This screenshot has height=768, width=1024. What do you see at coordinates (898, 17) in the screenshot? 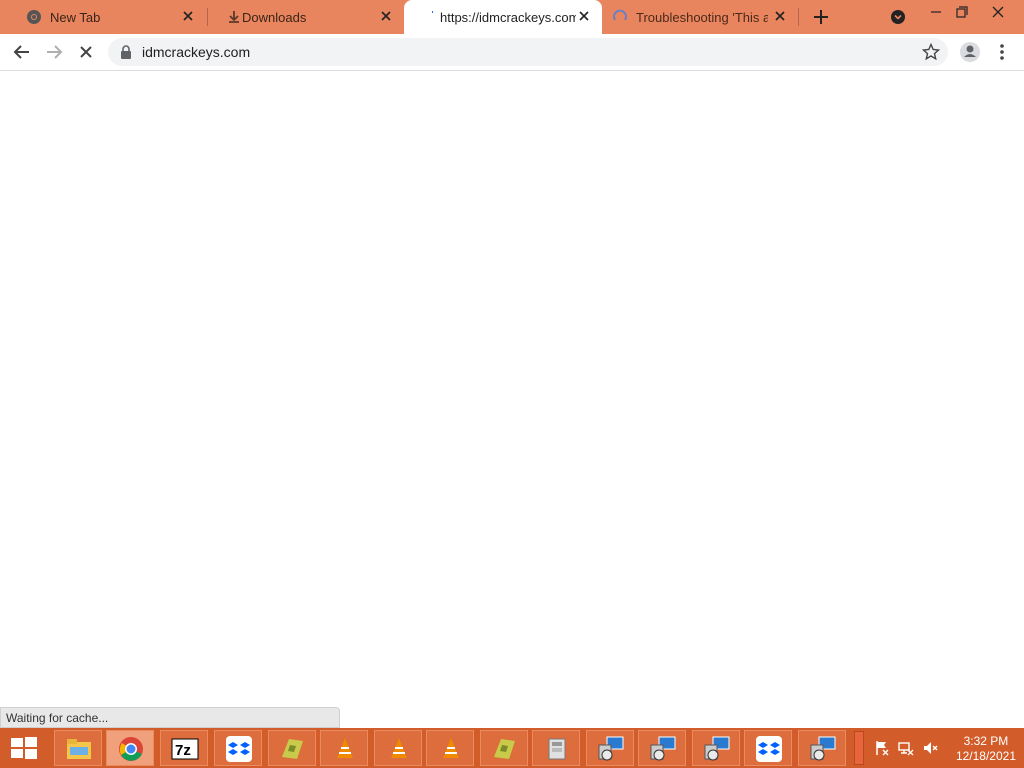
I see `tab-search-icon` at bounding box center [898, 17].